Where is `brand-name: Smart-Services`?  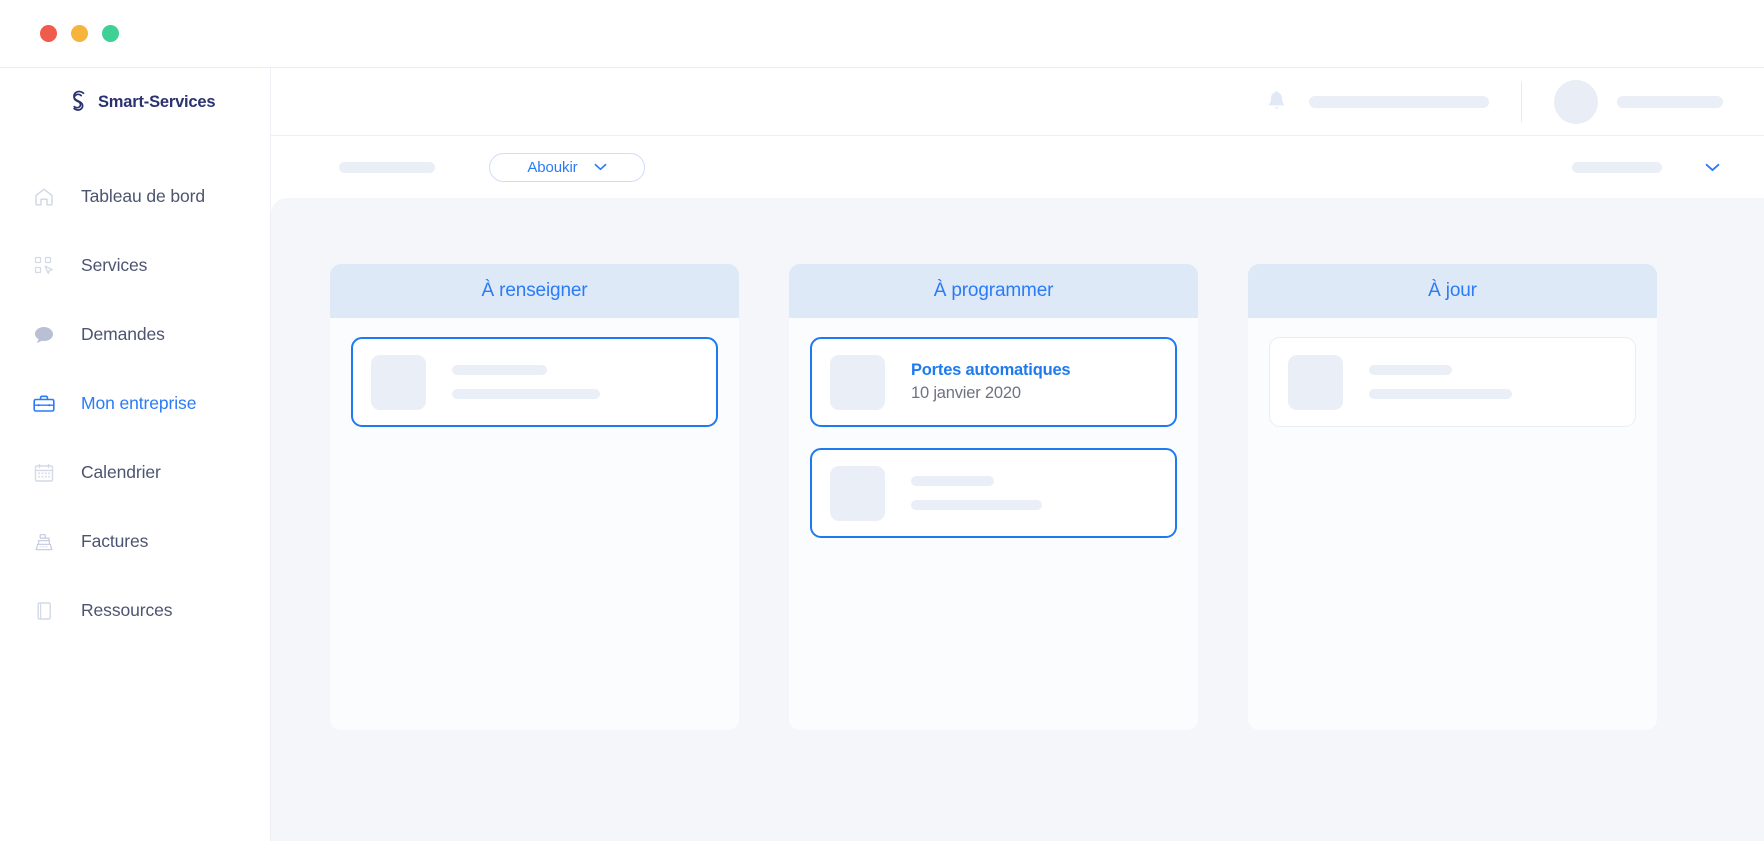 brand-name: Smart-Services is located at coordinates (157, 101).